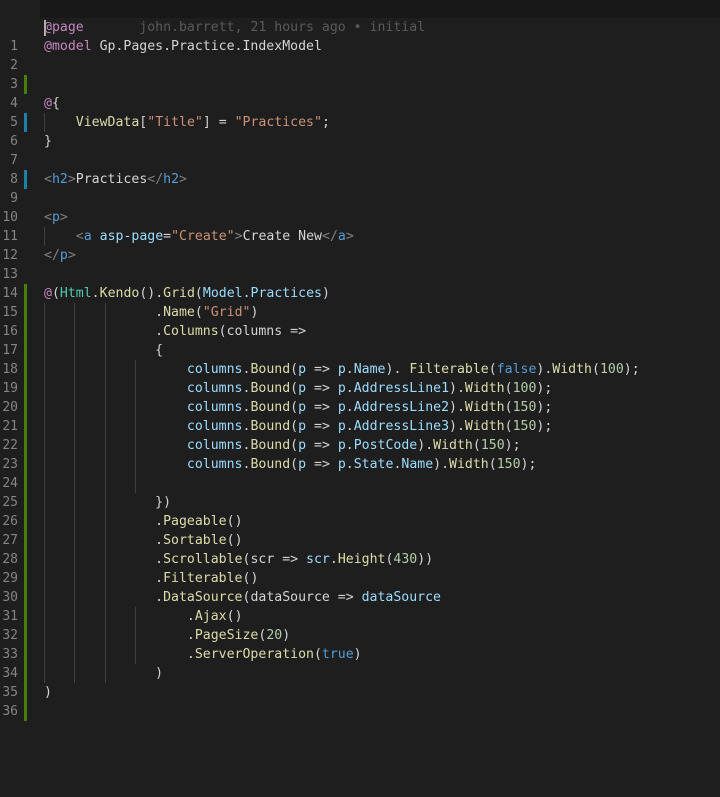  I want to click on code-token: Scrollable, so click(203, 559).